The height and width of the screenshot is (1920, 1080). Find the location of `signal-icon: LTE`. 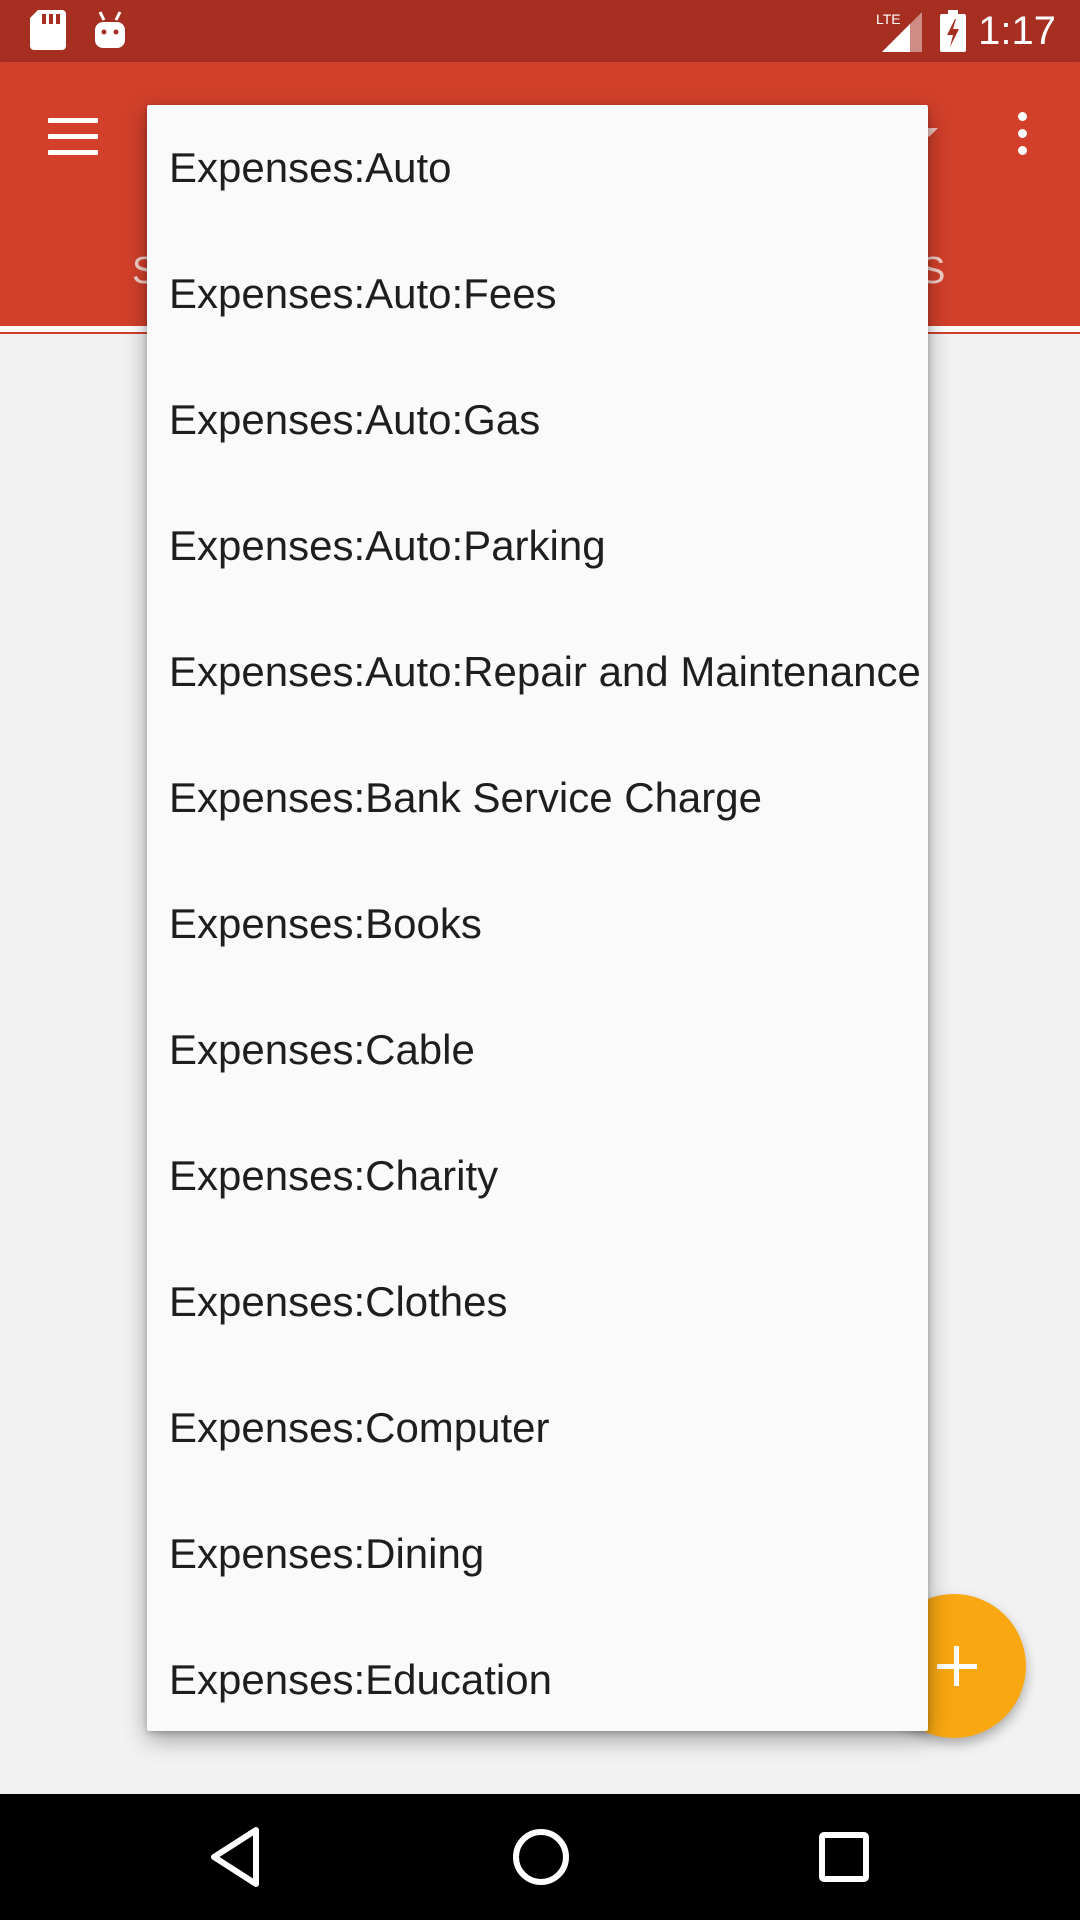

signal-icon: LTE is located at coordinates (899, 31).